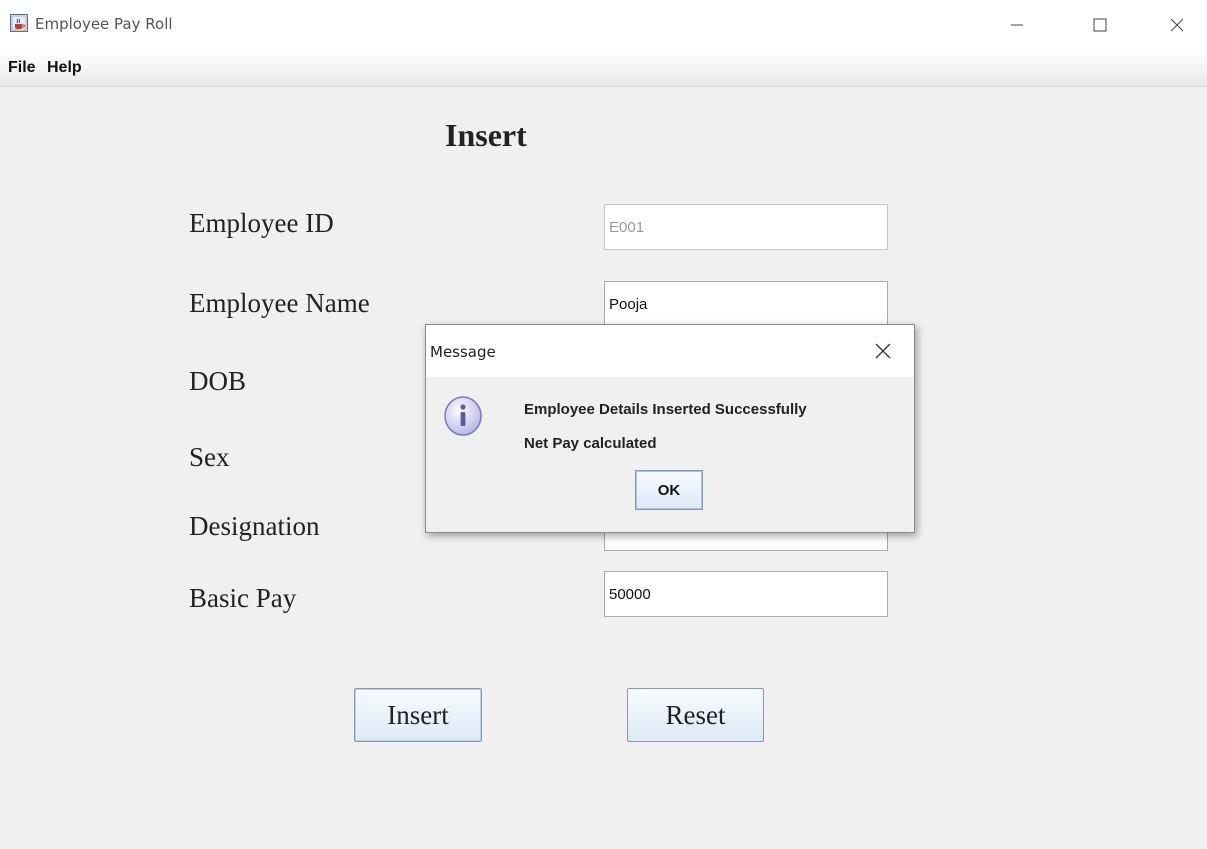 This screenshot has height=849, width=1207. I want to click on info-icon, so click(463, 416).